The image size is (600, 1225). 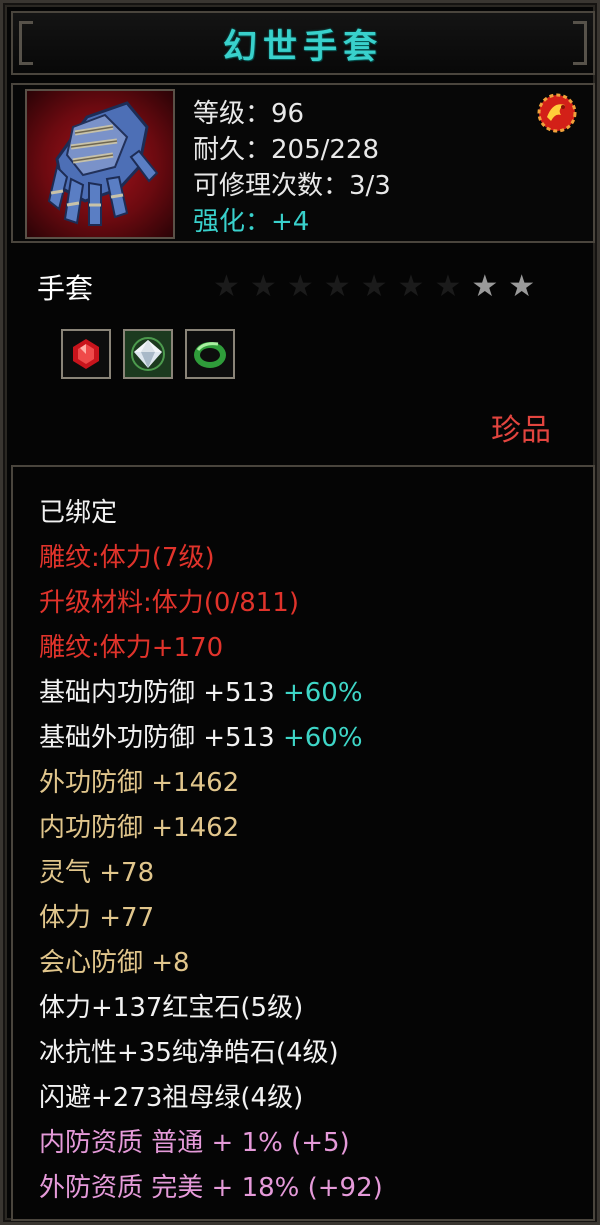 I want to click on base-inner-defense-bonus: +60%, so click(x=322, y=693).